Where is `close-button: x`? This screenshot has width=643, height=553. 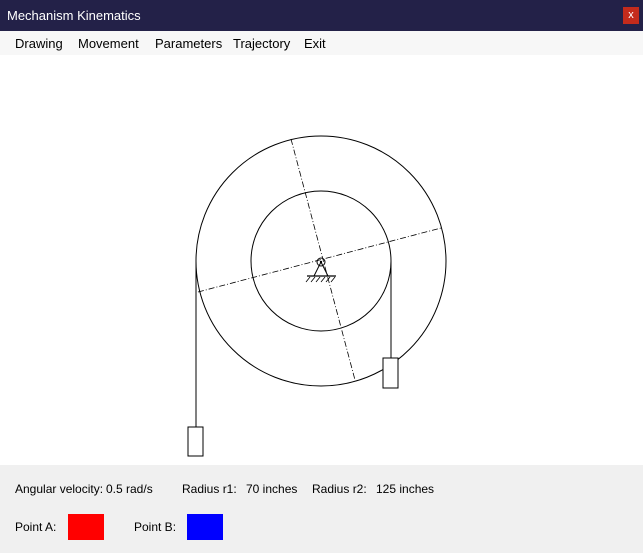 close-button: x is located at coordinates (631, 15).